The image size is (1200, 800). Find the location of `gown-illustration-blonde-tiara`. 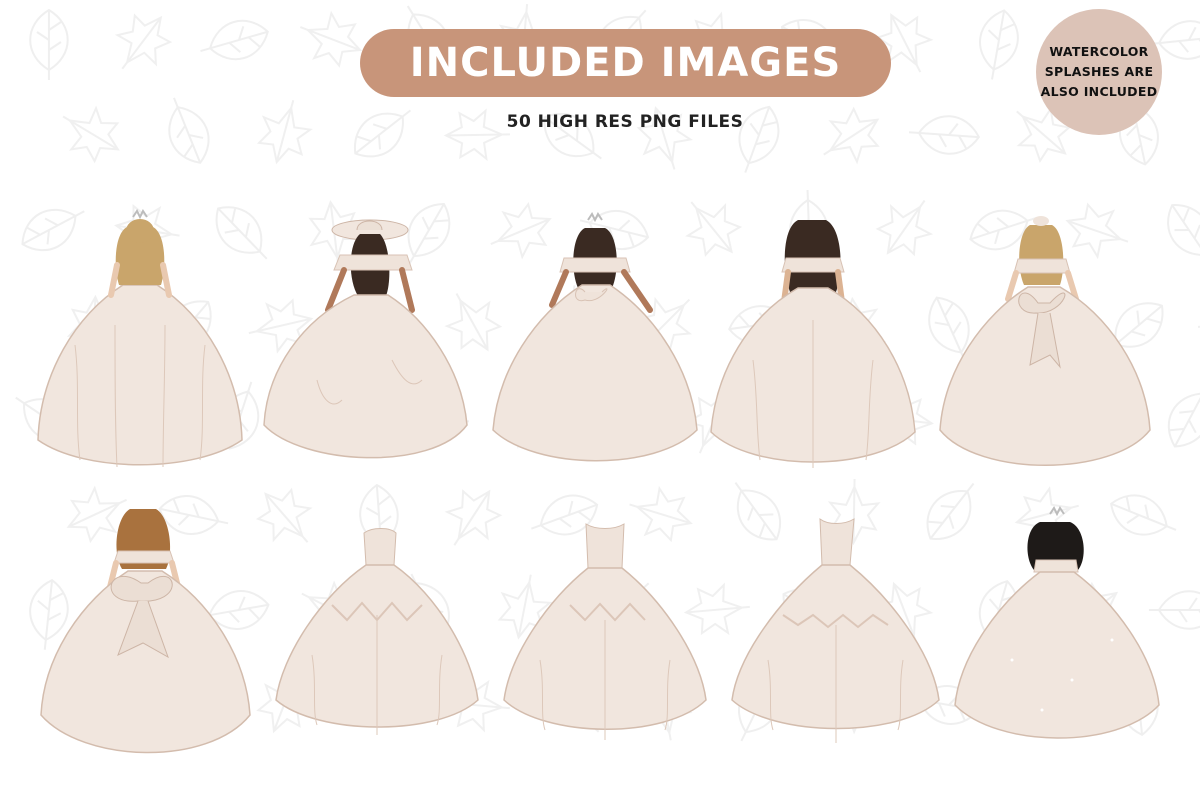

gown-illustration-blonde-tiara is located at coordinates (140, 338).